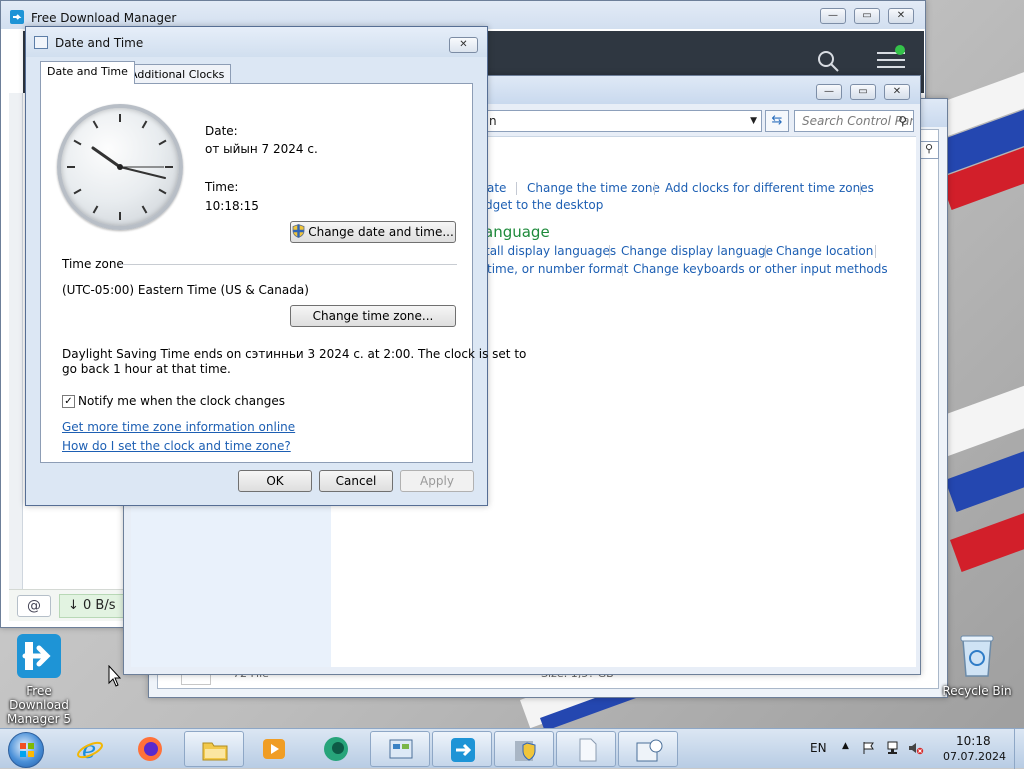  What do you see at coordinates (916, 748) in the screenshot?
I see `volume-muted-icon` at bounding box center [916, 748].